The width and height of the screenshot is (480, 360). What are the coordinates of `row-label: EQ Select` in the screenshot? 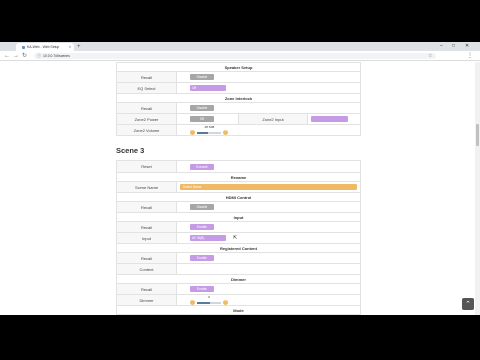 It's located at (147, 88).